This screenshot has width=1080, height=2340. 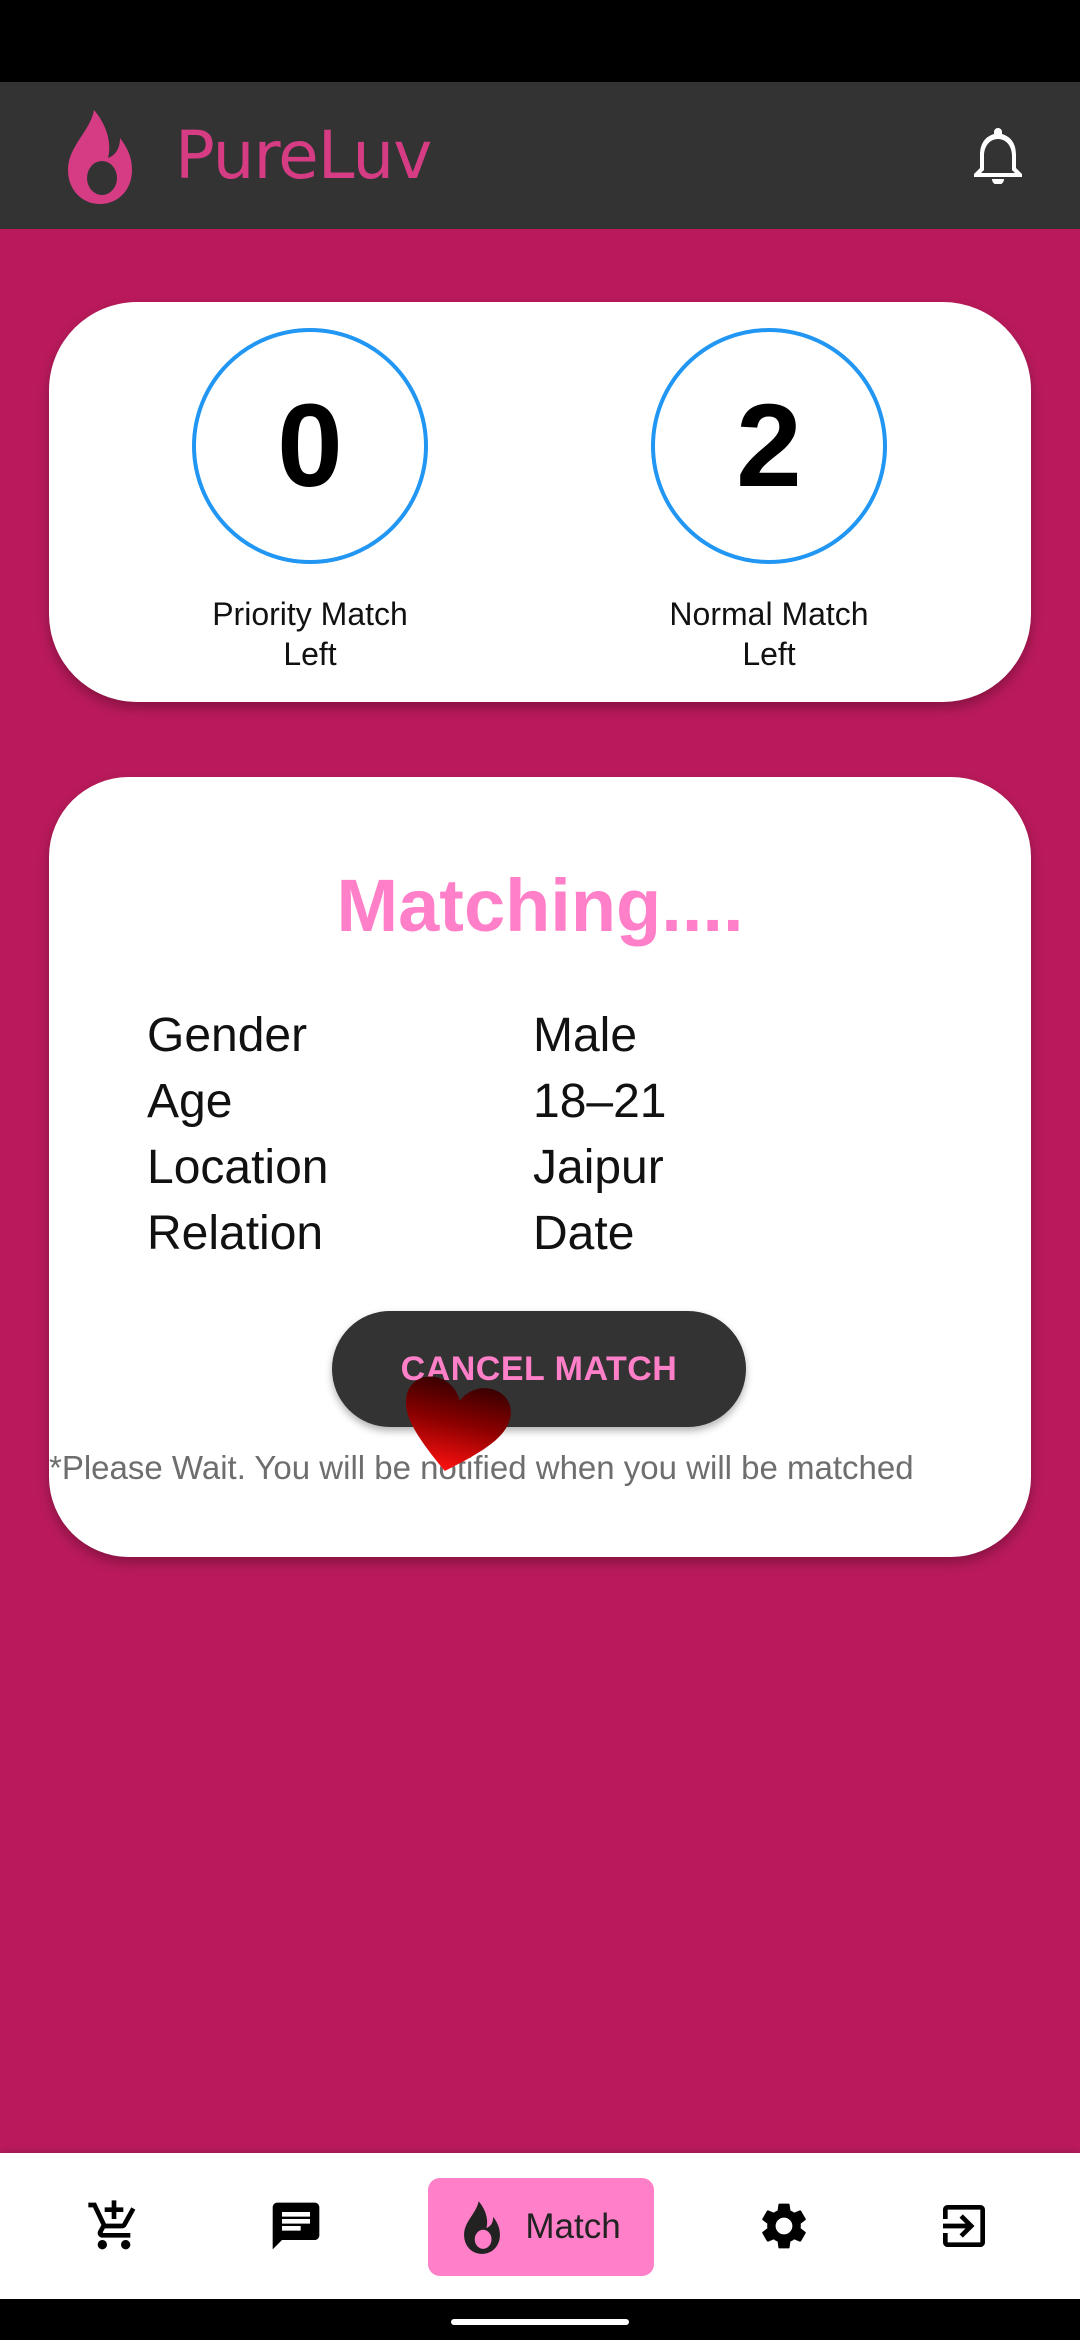 I want to click on gear-icon, so click(x=784, y=2226).